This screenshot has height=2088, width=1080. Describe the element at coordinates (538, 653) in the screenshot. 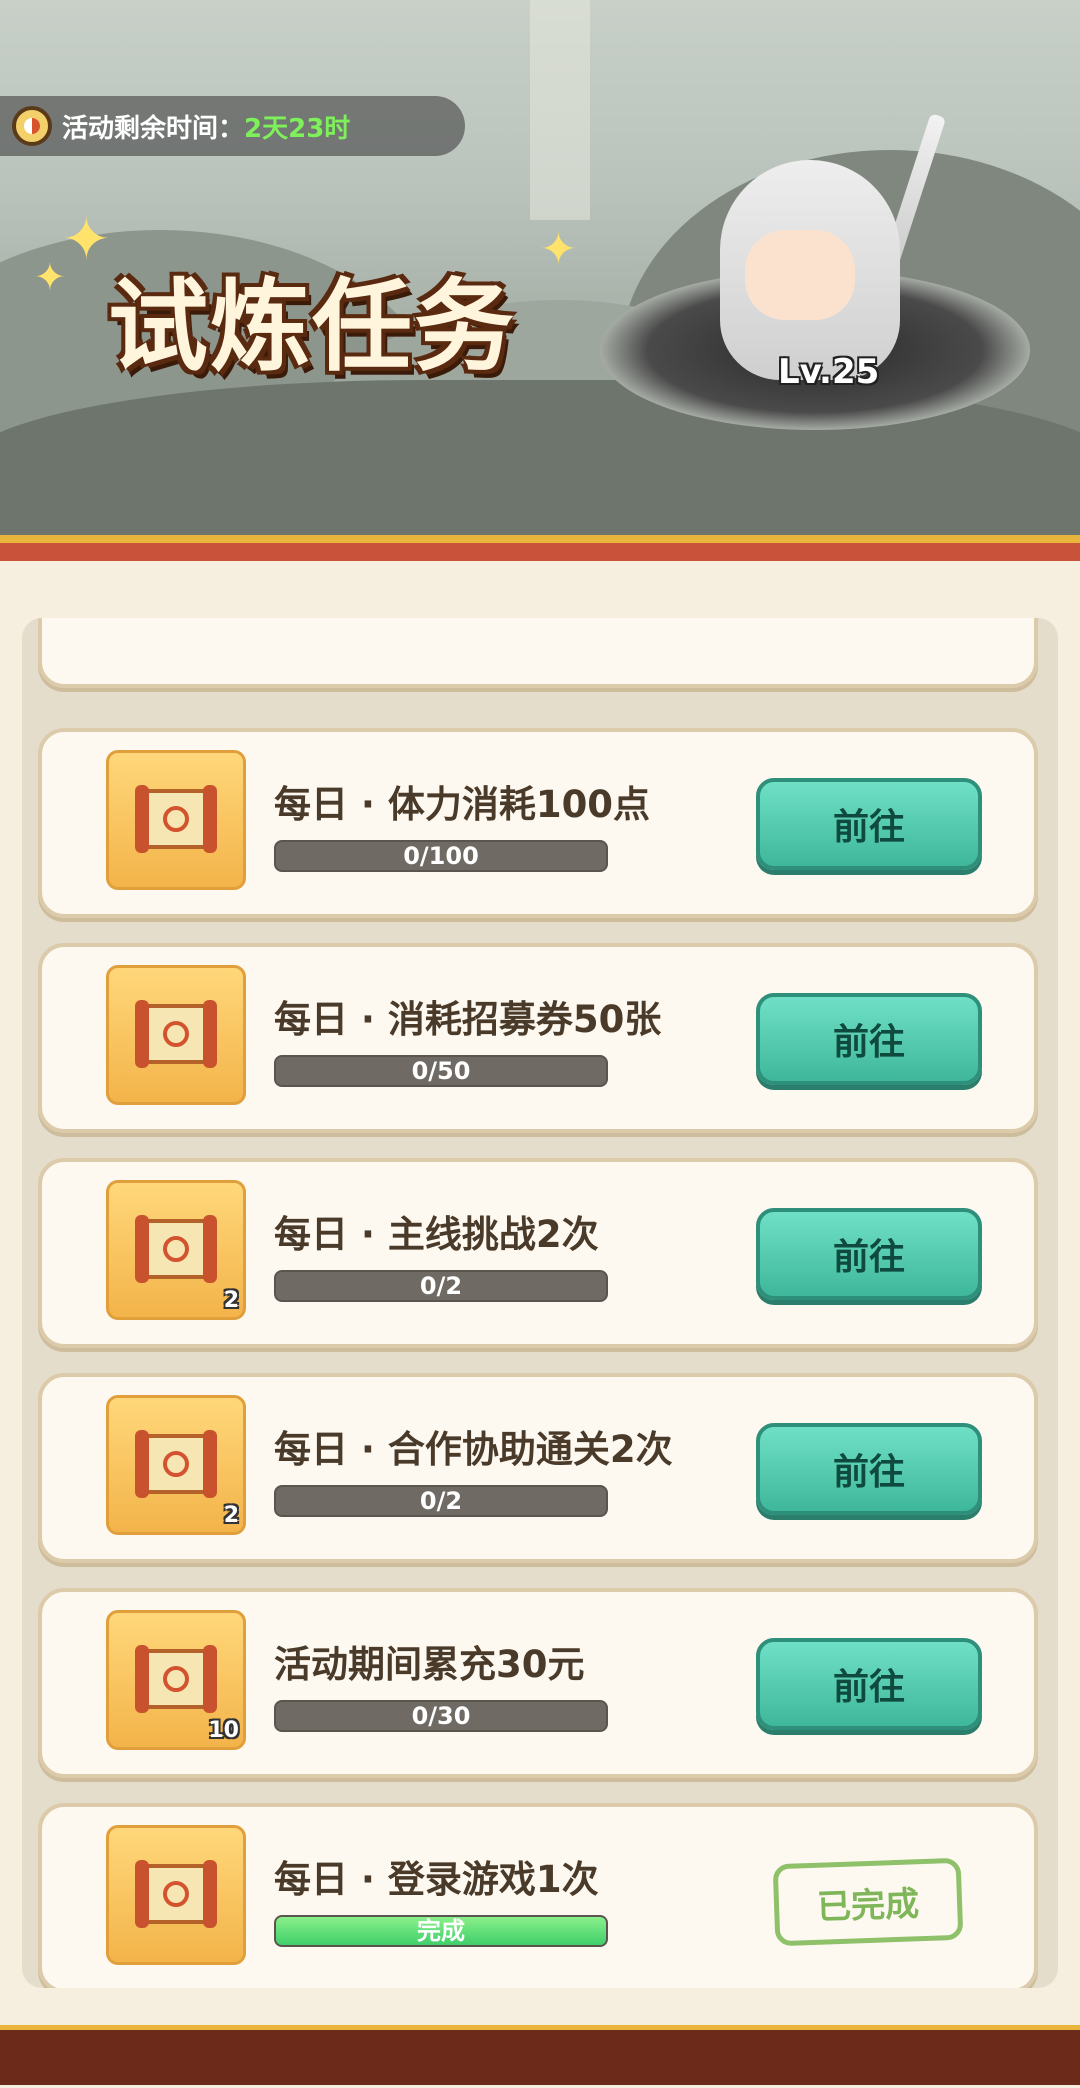

I see `task-card-partial` at that location.